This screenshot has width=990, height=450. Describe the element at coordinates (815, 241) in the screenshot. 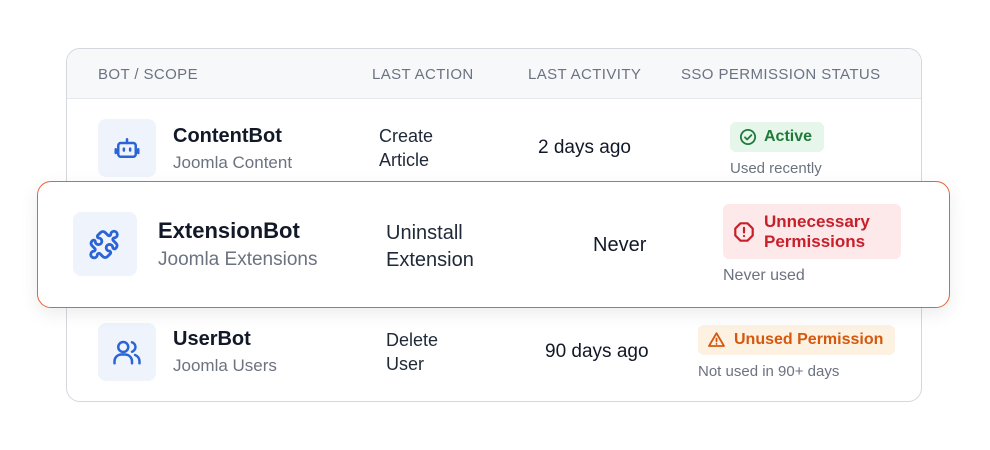

I see `status-badge-label-line2: Permissions` at that location.